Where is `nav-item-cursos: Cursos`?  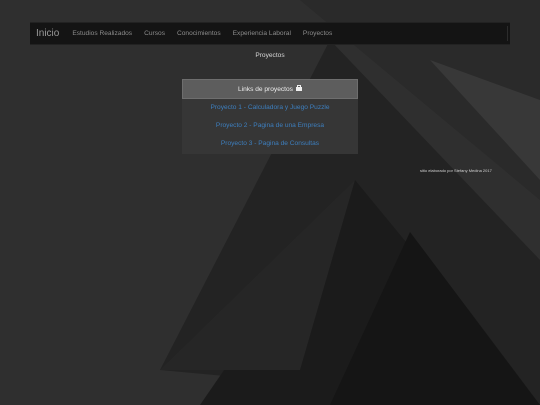
nav-item-cursos: Cursos is located at coordinates (154, 33).